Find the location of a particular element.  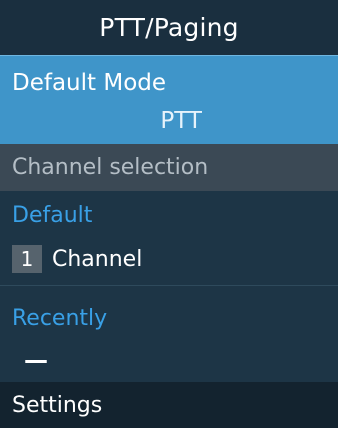

channel-number-badge: 1 is located at coordinates (27, 259).